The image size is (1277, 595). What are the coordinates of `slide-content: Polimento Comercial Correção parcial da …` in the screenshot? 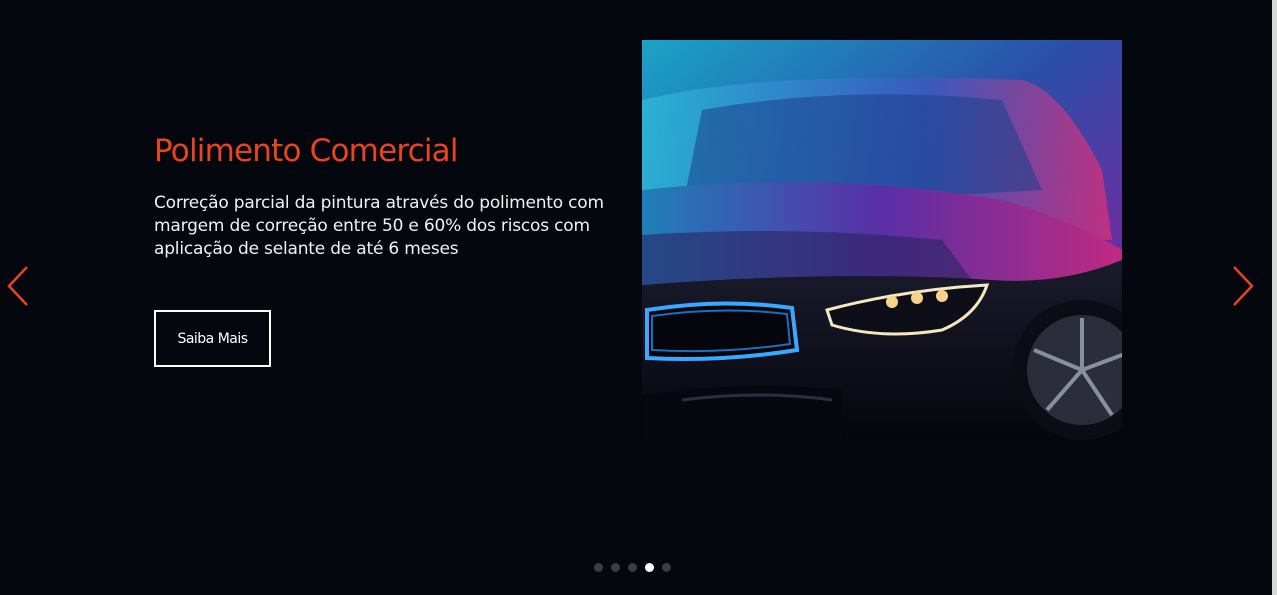 It's located at (384, 195).